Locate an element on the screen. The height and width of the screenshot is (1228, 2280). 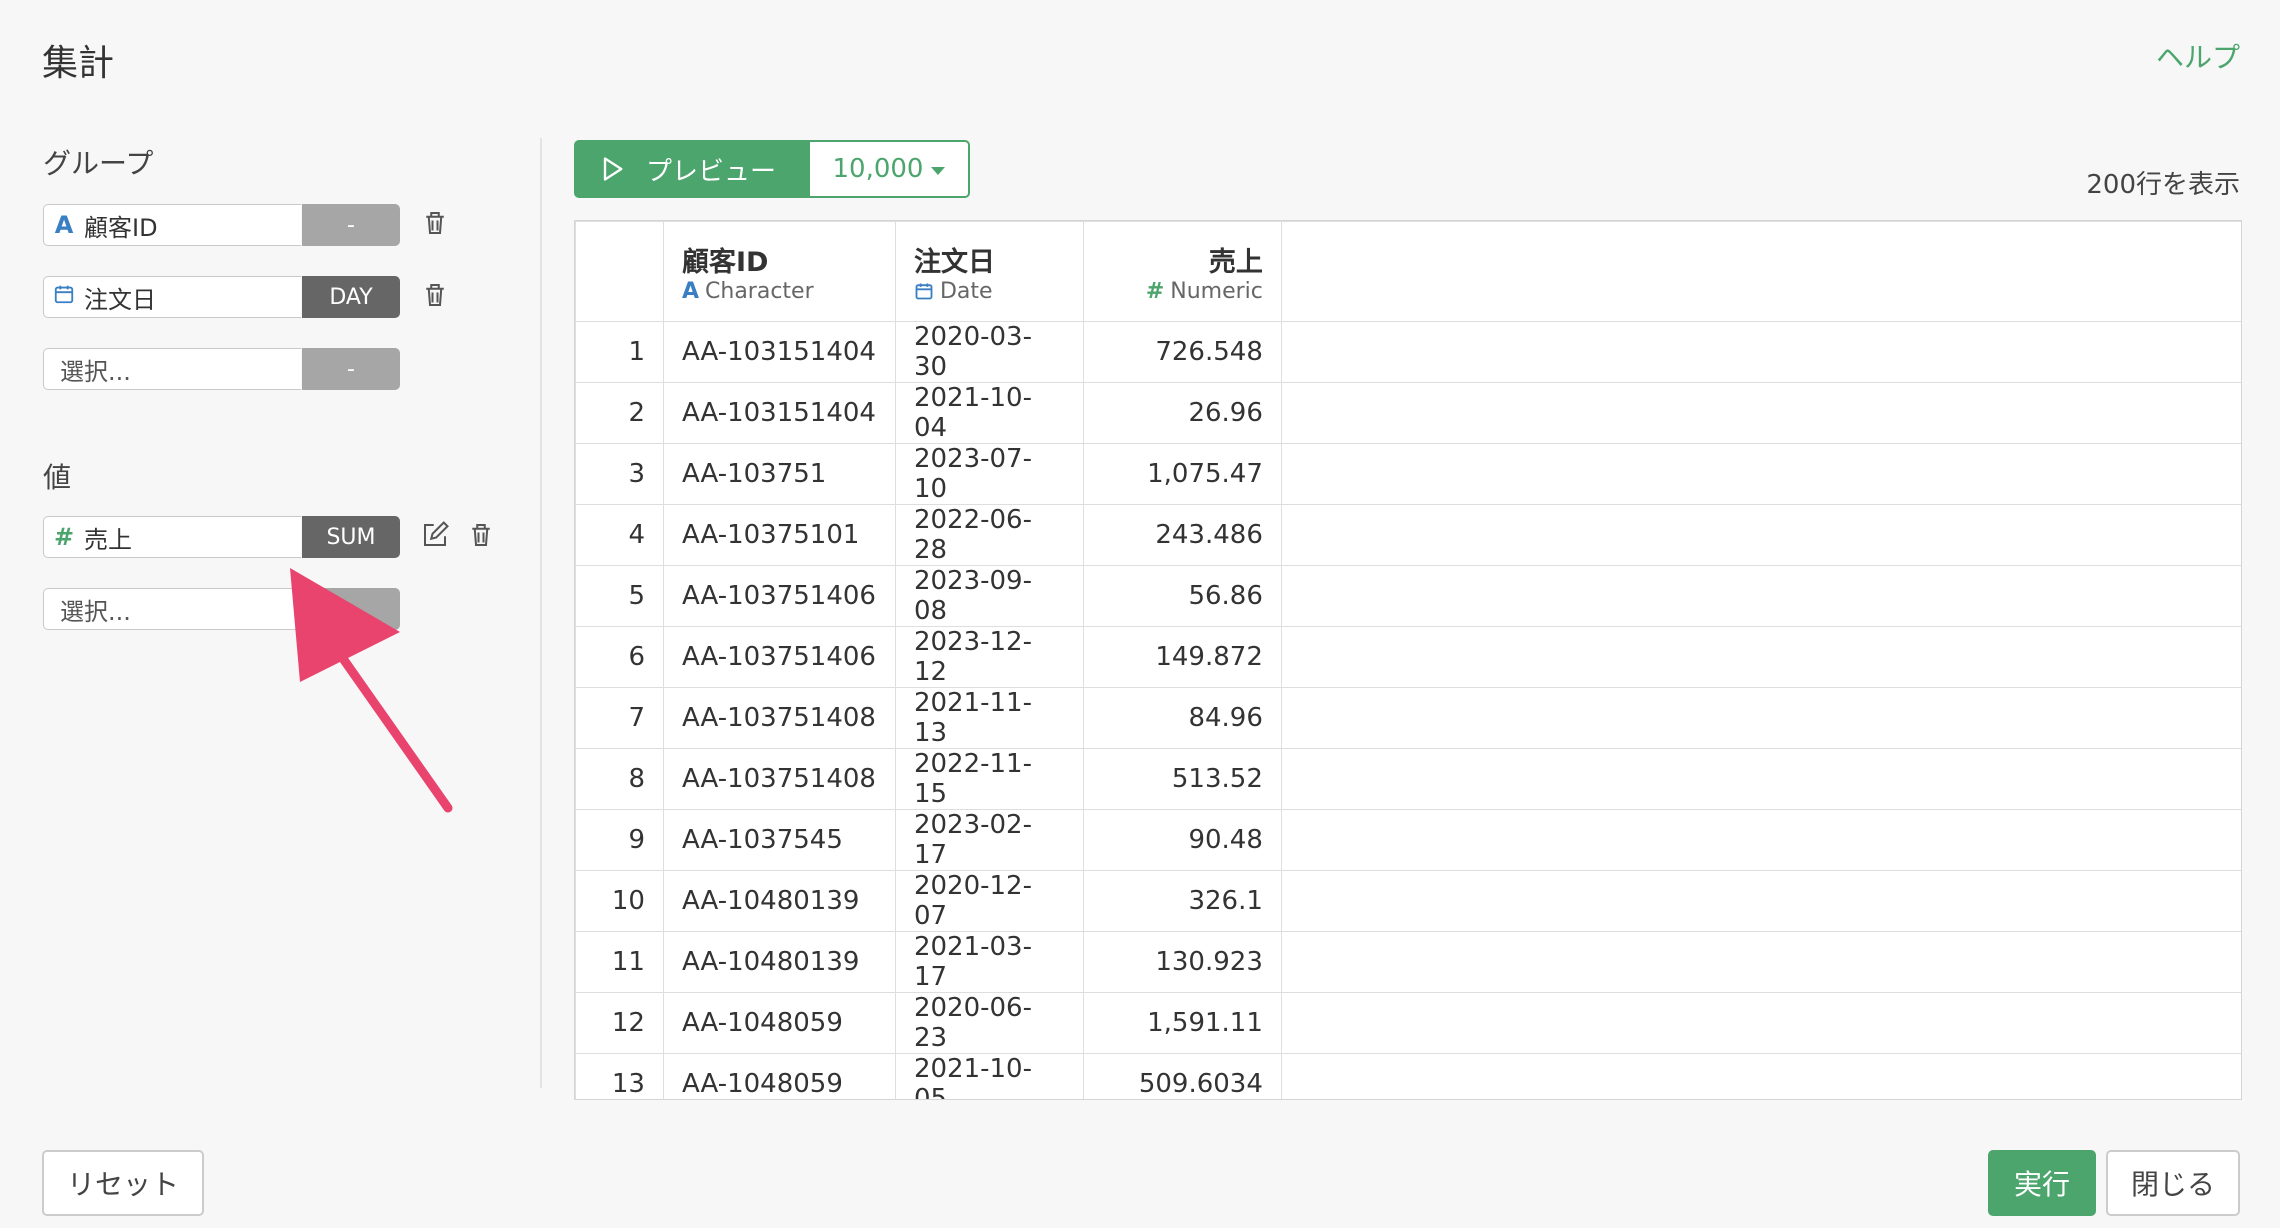
column-header-sales: 売上 # Numeric is located at coordinates (1182, 271).